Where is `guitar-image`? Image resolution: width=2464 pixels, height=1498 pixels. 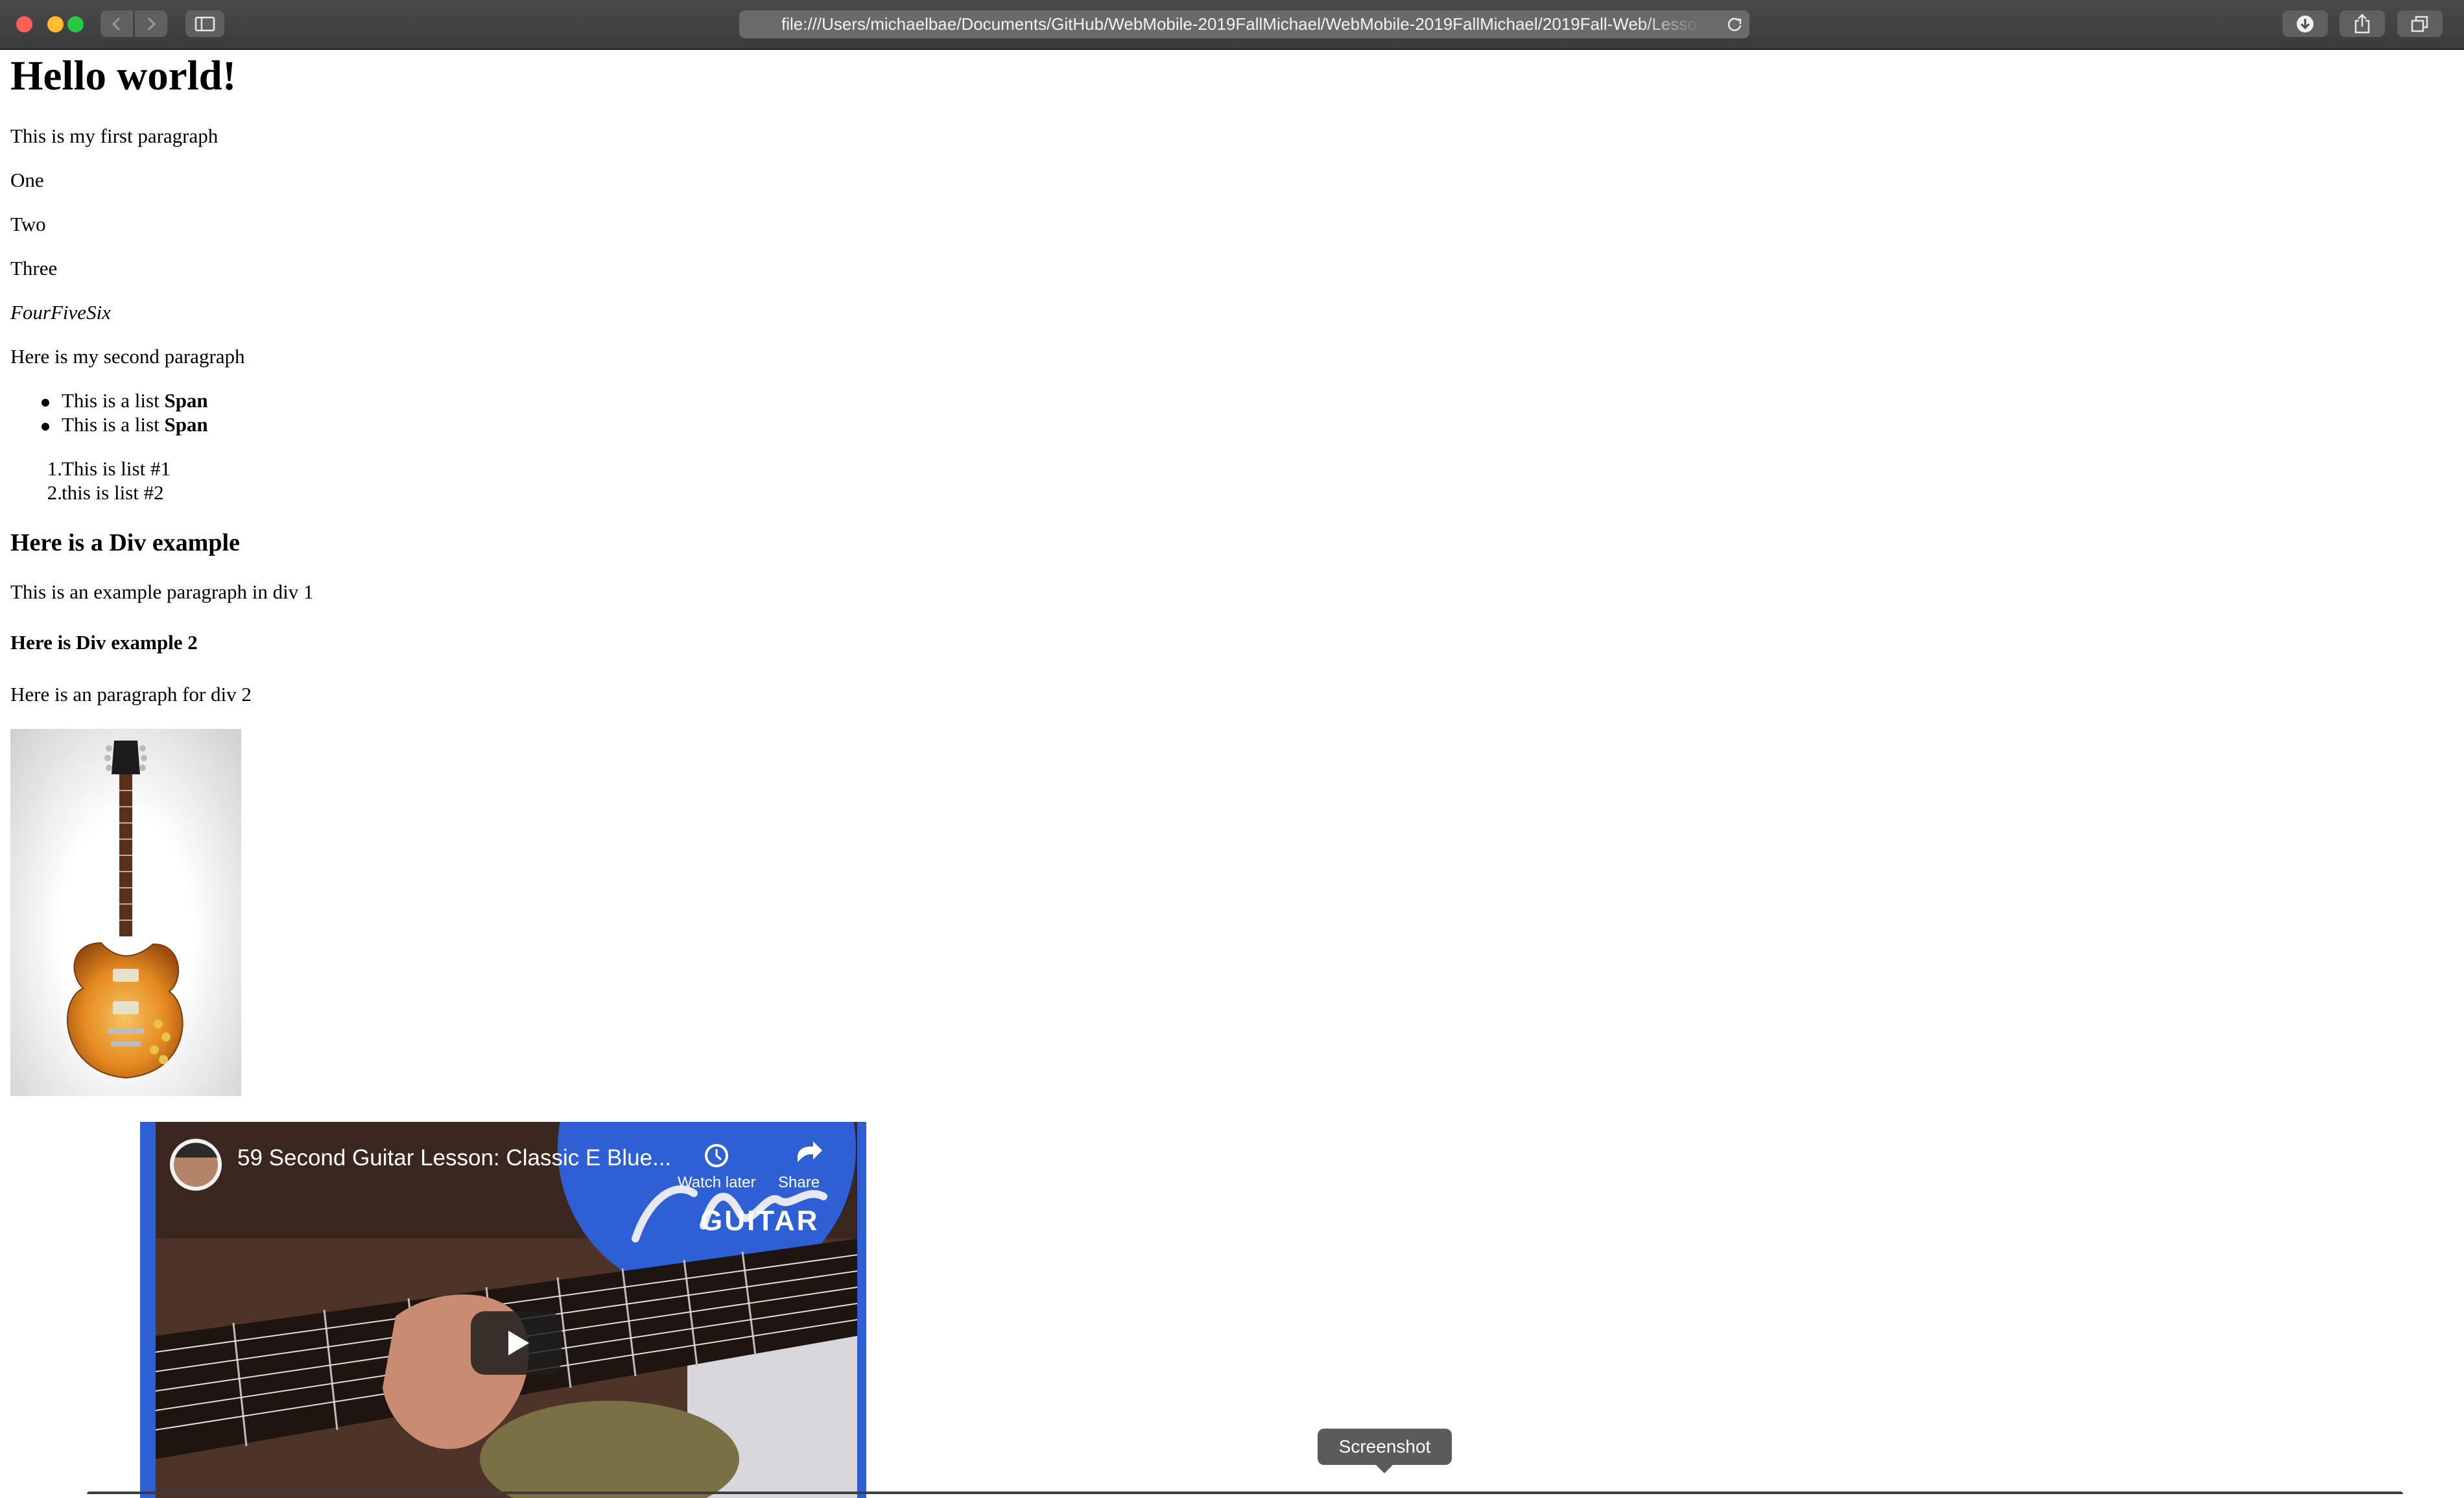 guitar-image is located at coordinates (125, 912).